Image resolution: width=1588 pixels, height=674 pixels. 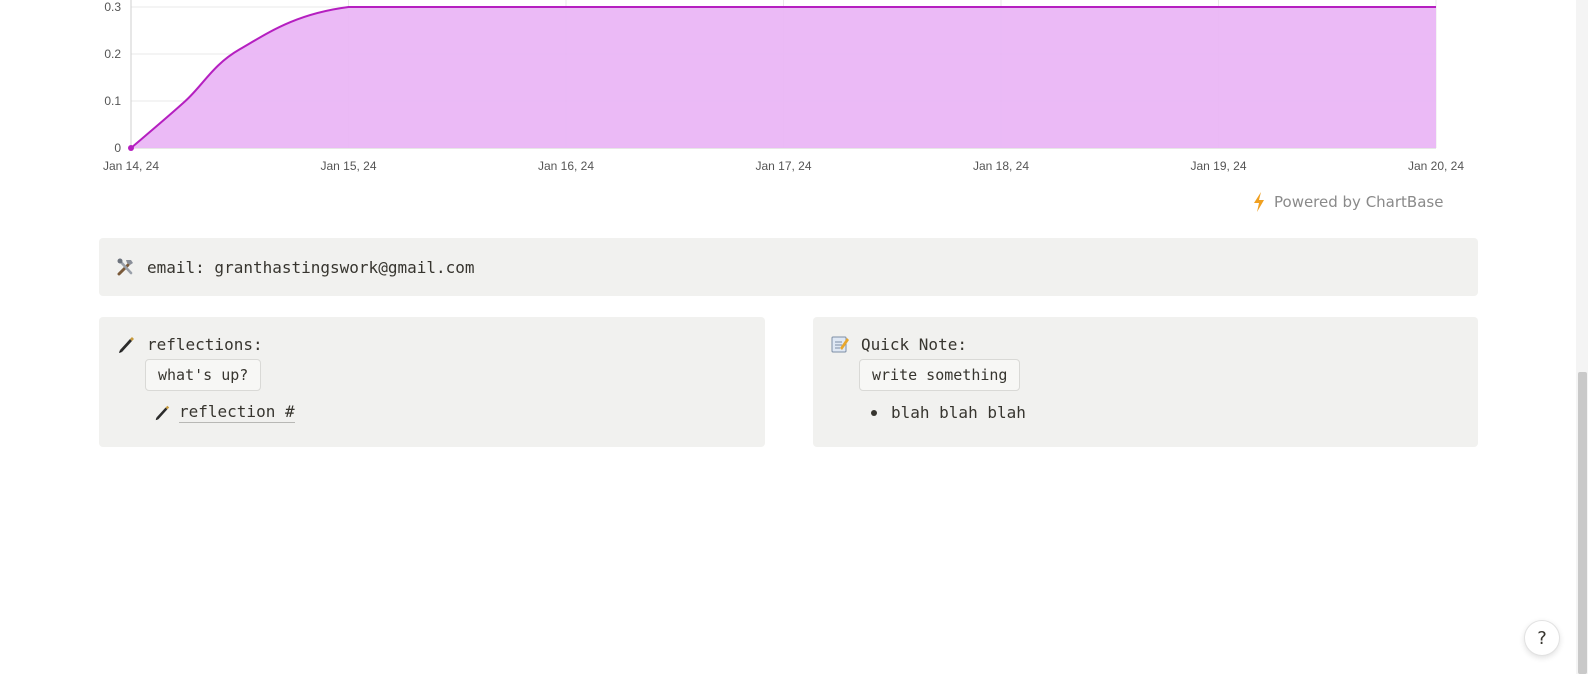 What do you see at coordinates (914, 344) in the screenshot?
I see `quick-note-title: Quick Note:` at bounding box center [914, 344].